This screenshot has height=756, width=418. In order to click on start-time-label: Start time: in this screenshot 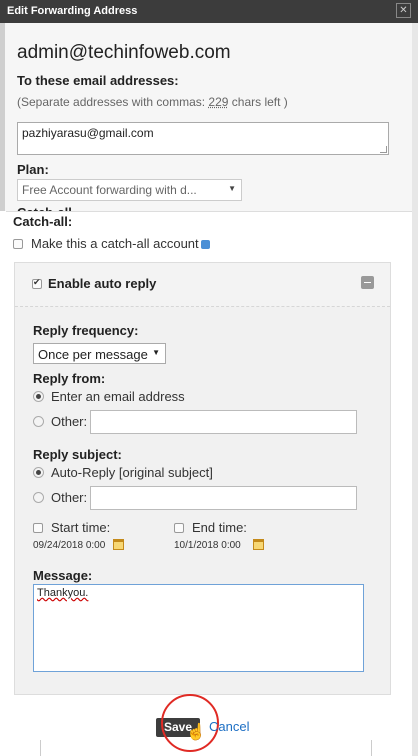, I will do `click(81, 527)`.